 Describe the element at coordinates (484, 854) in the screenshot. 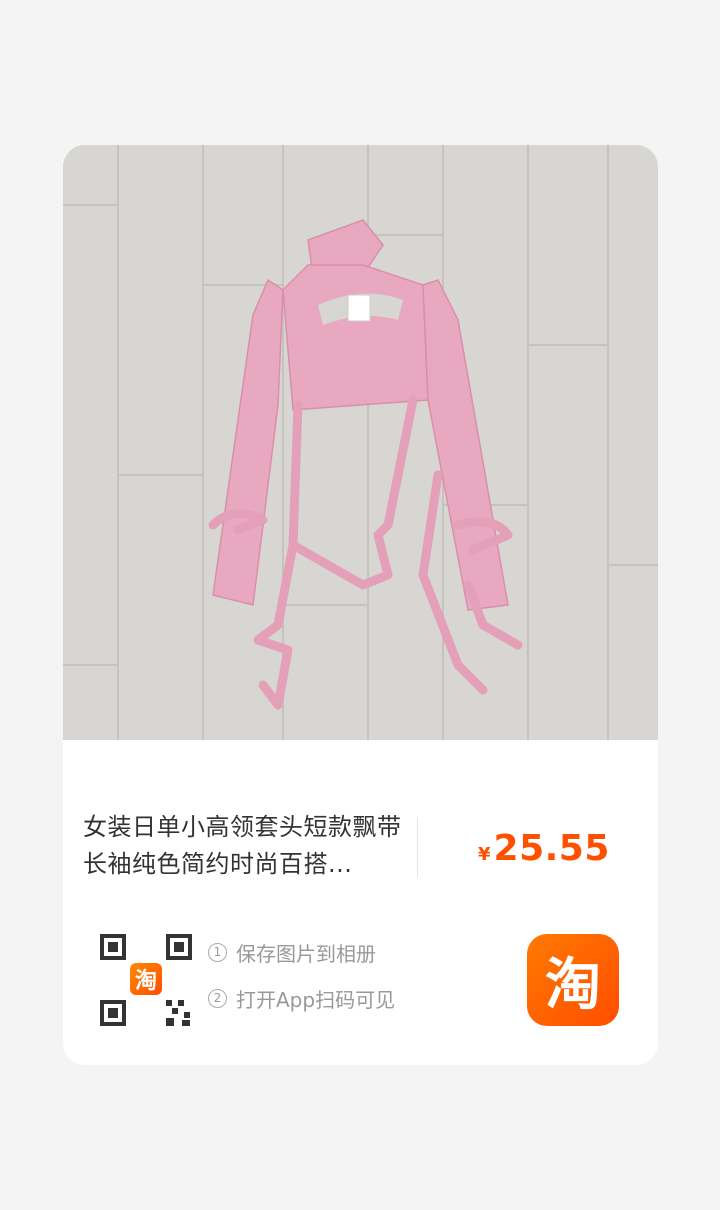

I see `currency-symbol: ¥` at that location.